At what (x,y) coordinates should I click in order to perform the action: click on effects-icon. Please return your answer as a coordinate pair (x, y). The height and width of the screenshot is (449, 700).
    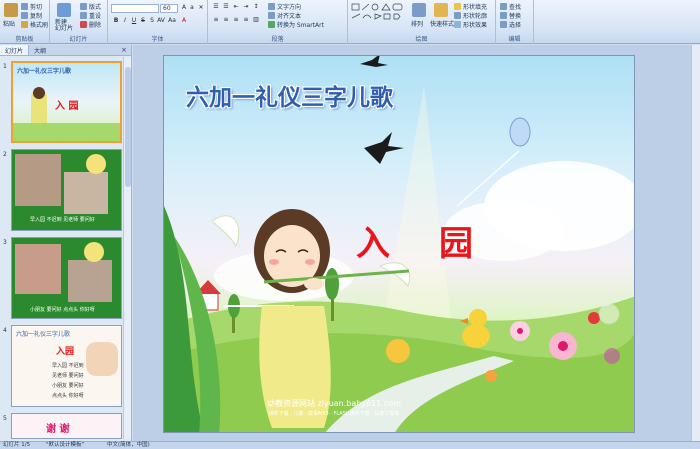
    Looking at the image, I should click on (457, 24).